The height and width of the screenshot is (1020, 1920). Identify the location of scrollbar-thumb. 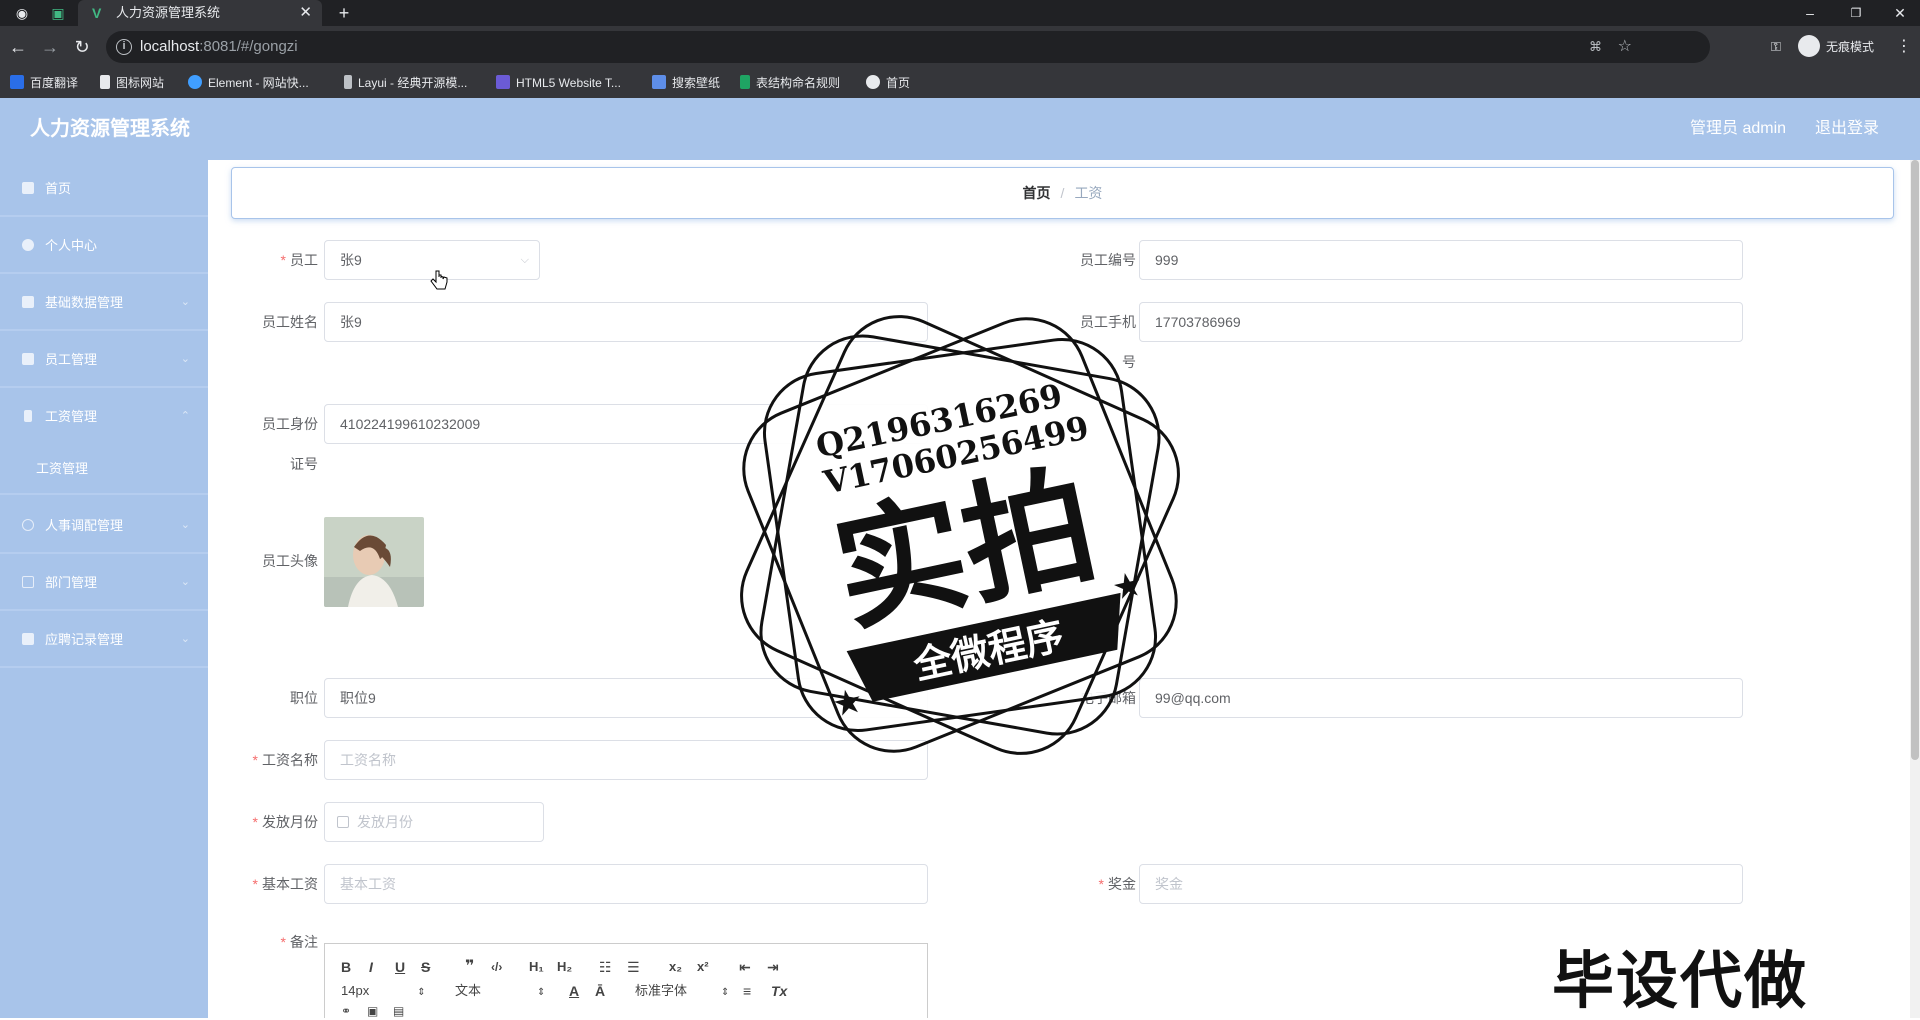
(1915, 460).